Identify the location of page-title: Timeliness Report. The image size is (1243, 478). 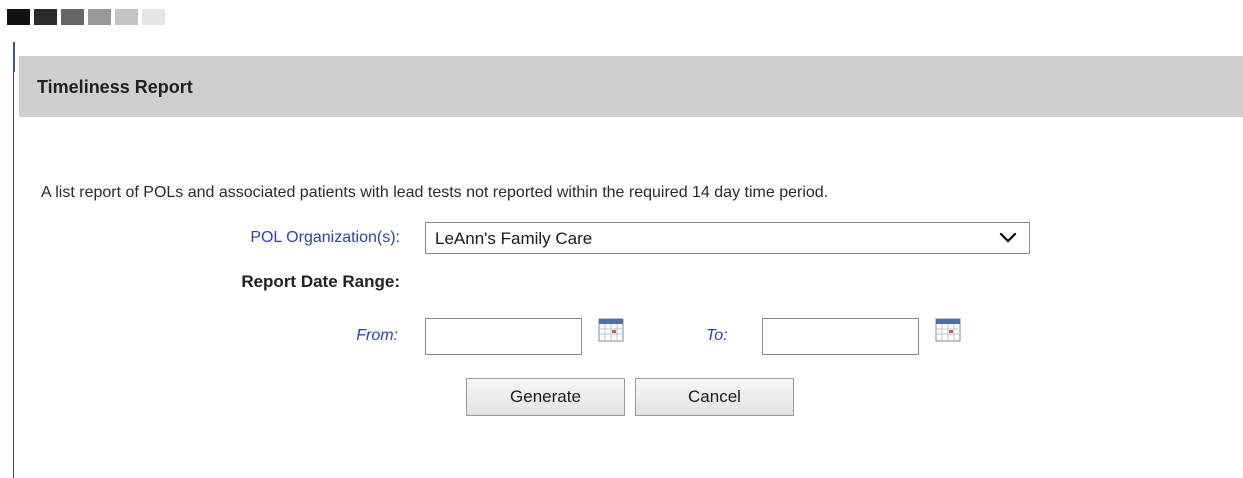
(115, 87).